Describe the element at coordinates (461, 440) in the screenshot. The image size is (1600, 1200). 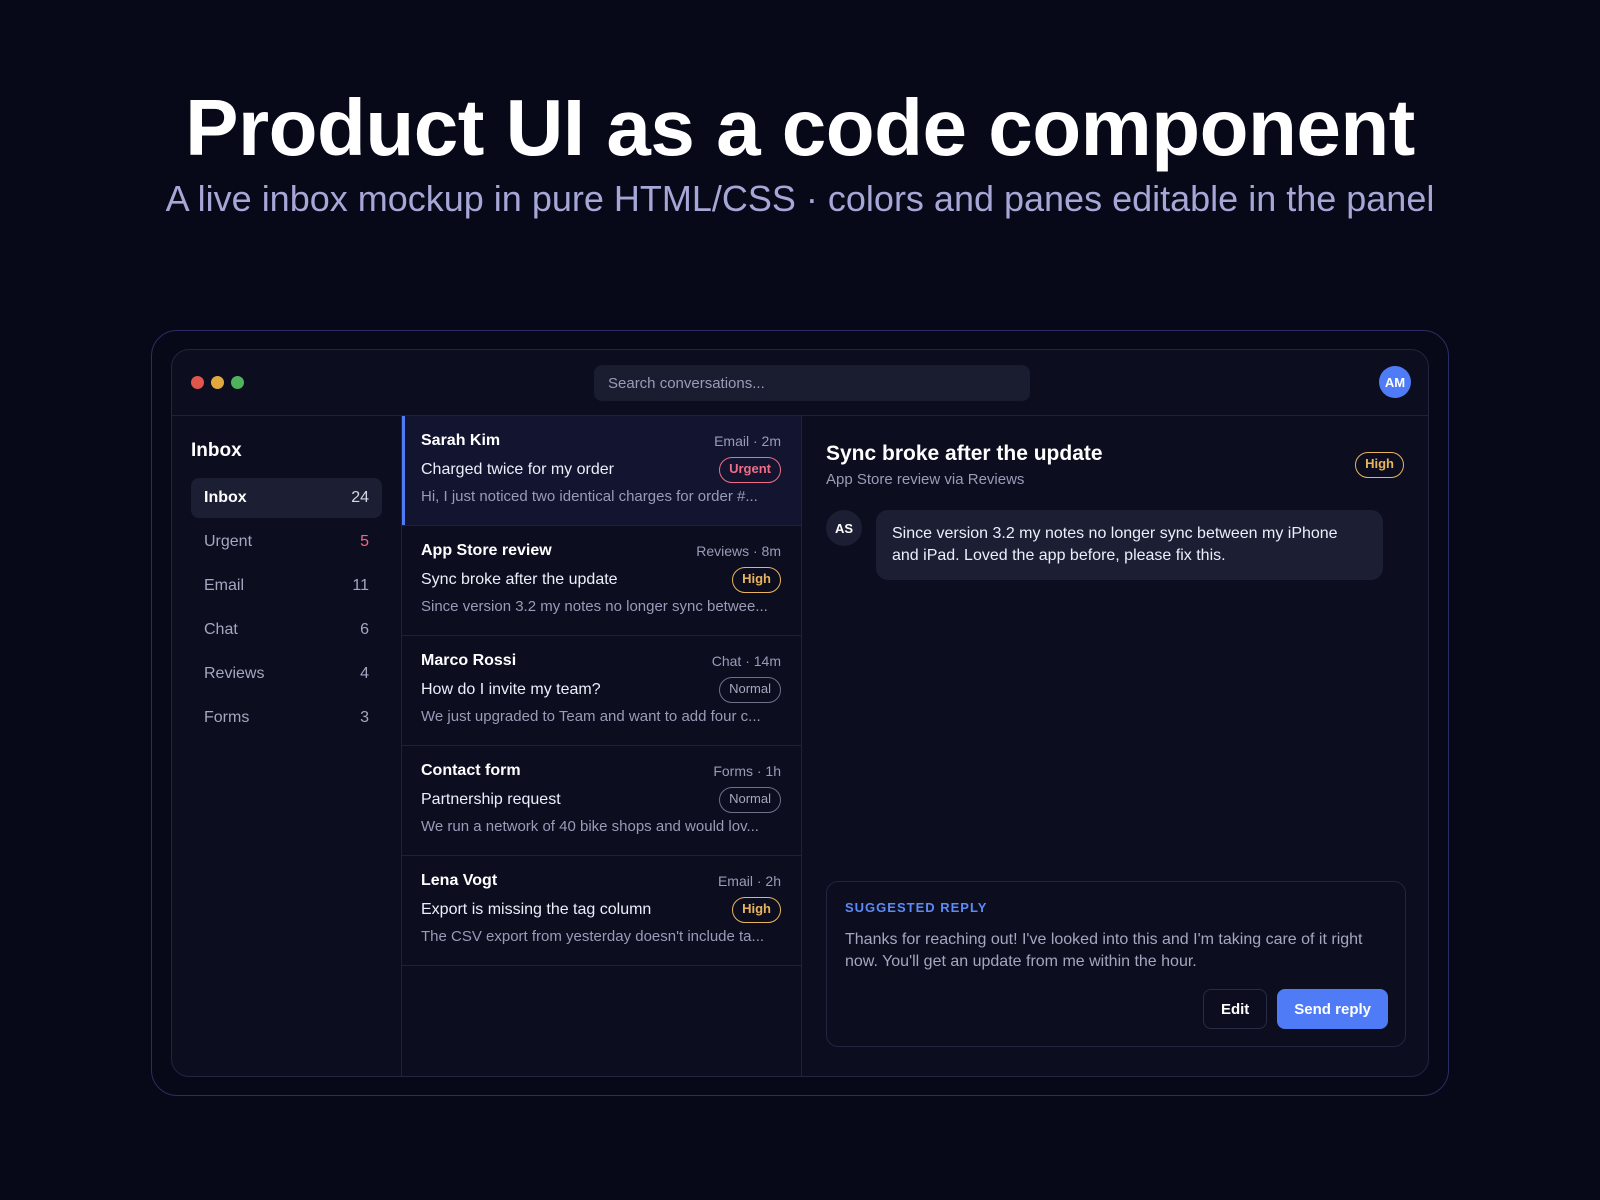
I see `conversation-sender: Sarah Kim` at that location.